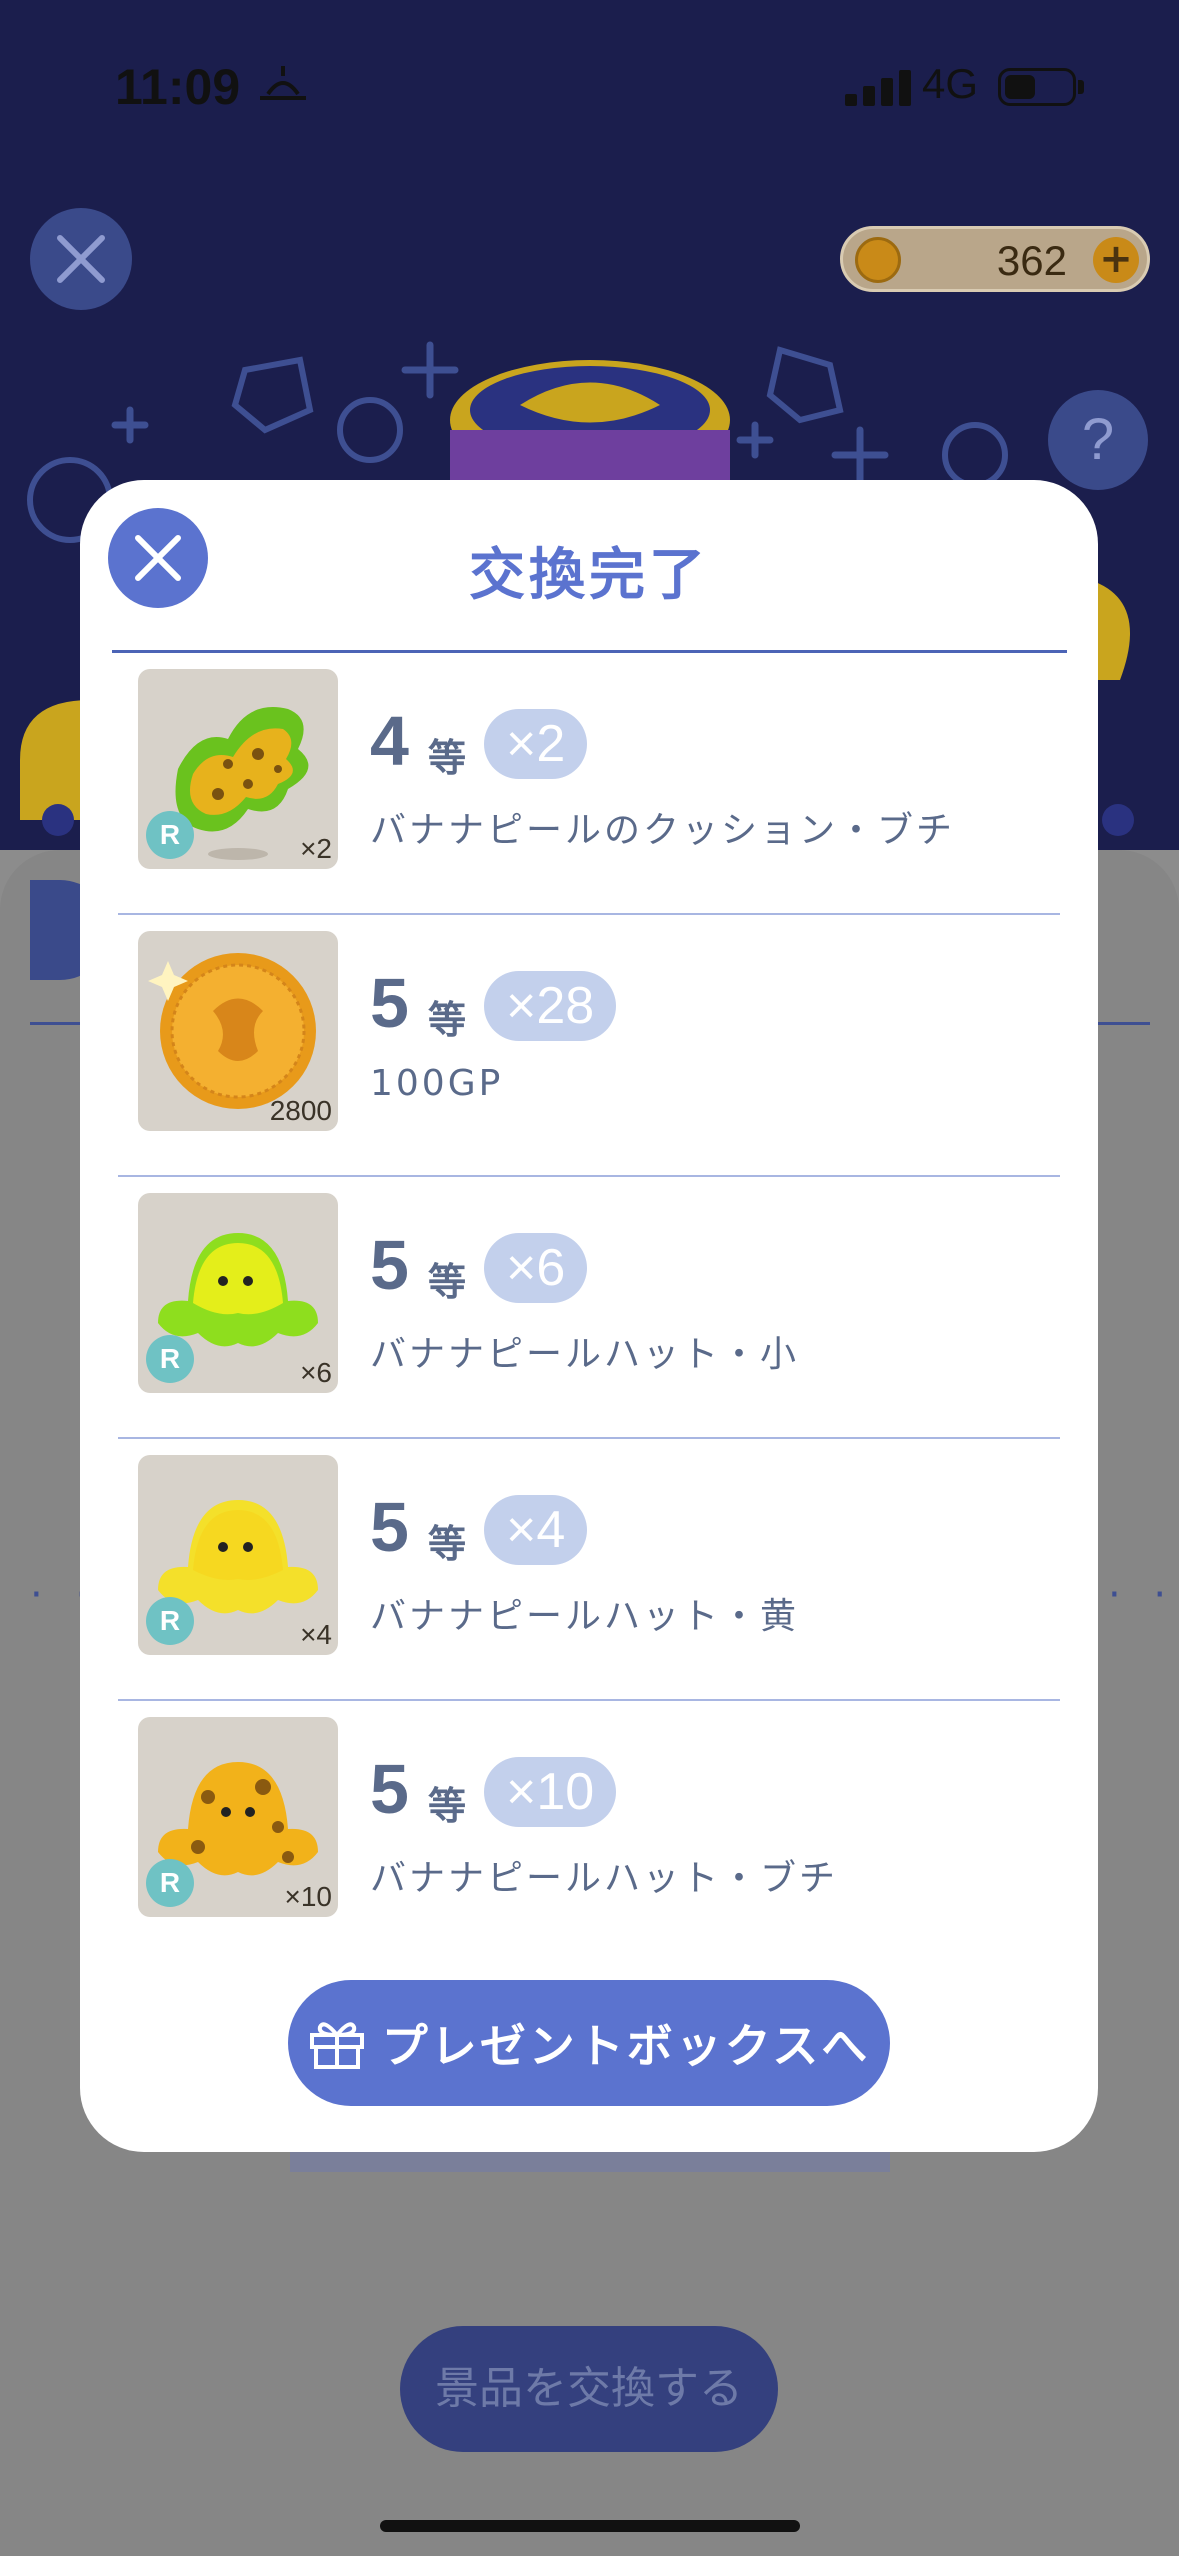 Image resolution: width=1179 pixels, height=2556 pixels. I want to click on background-close-button, so click(81, 259).